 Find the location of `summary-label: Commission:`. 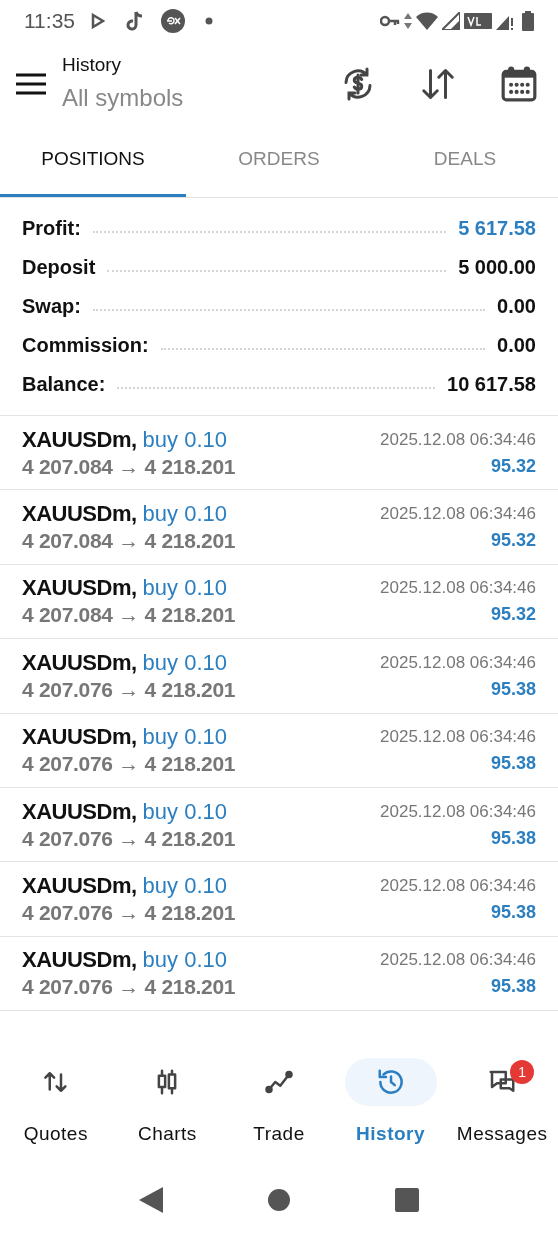

summary-label: Commission: is located at coordinates (85, 345).